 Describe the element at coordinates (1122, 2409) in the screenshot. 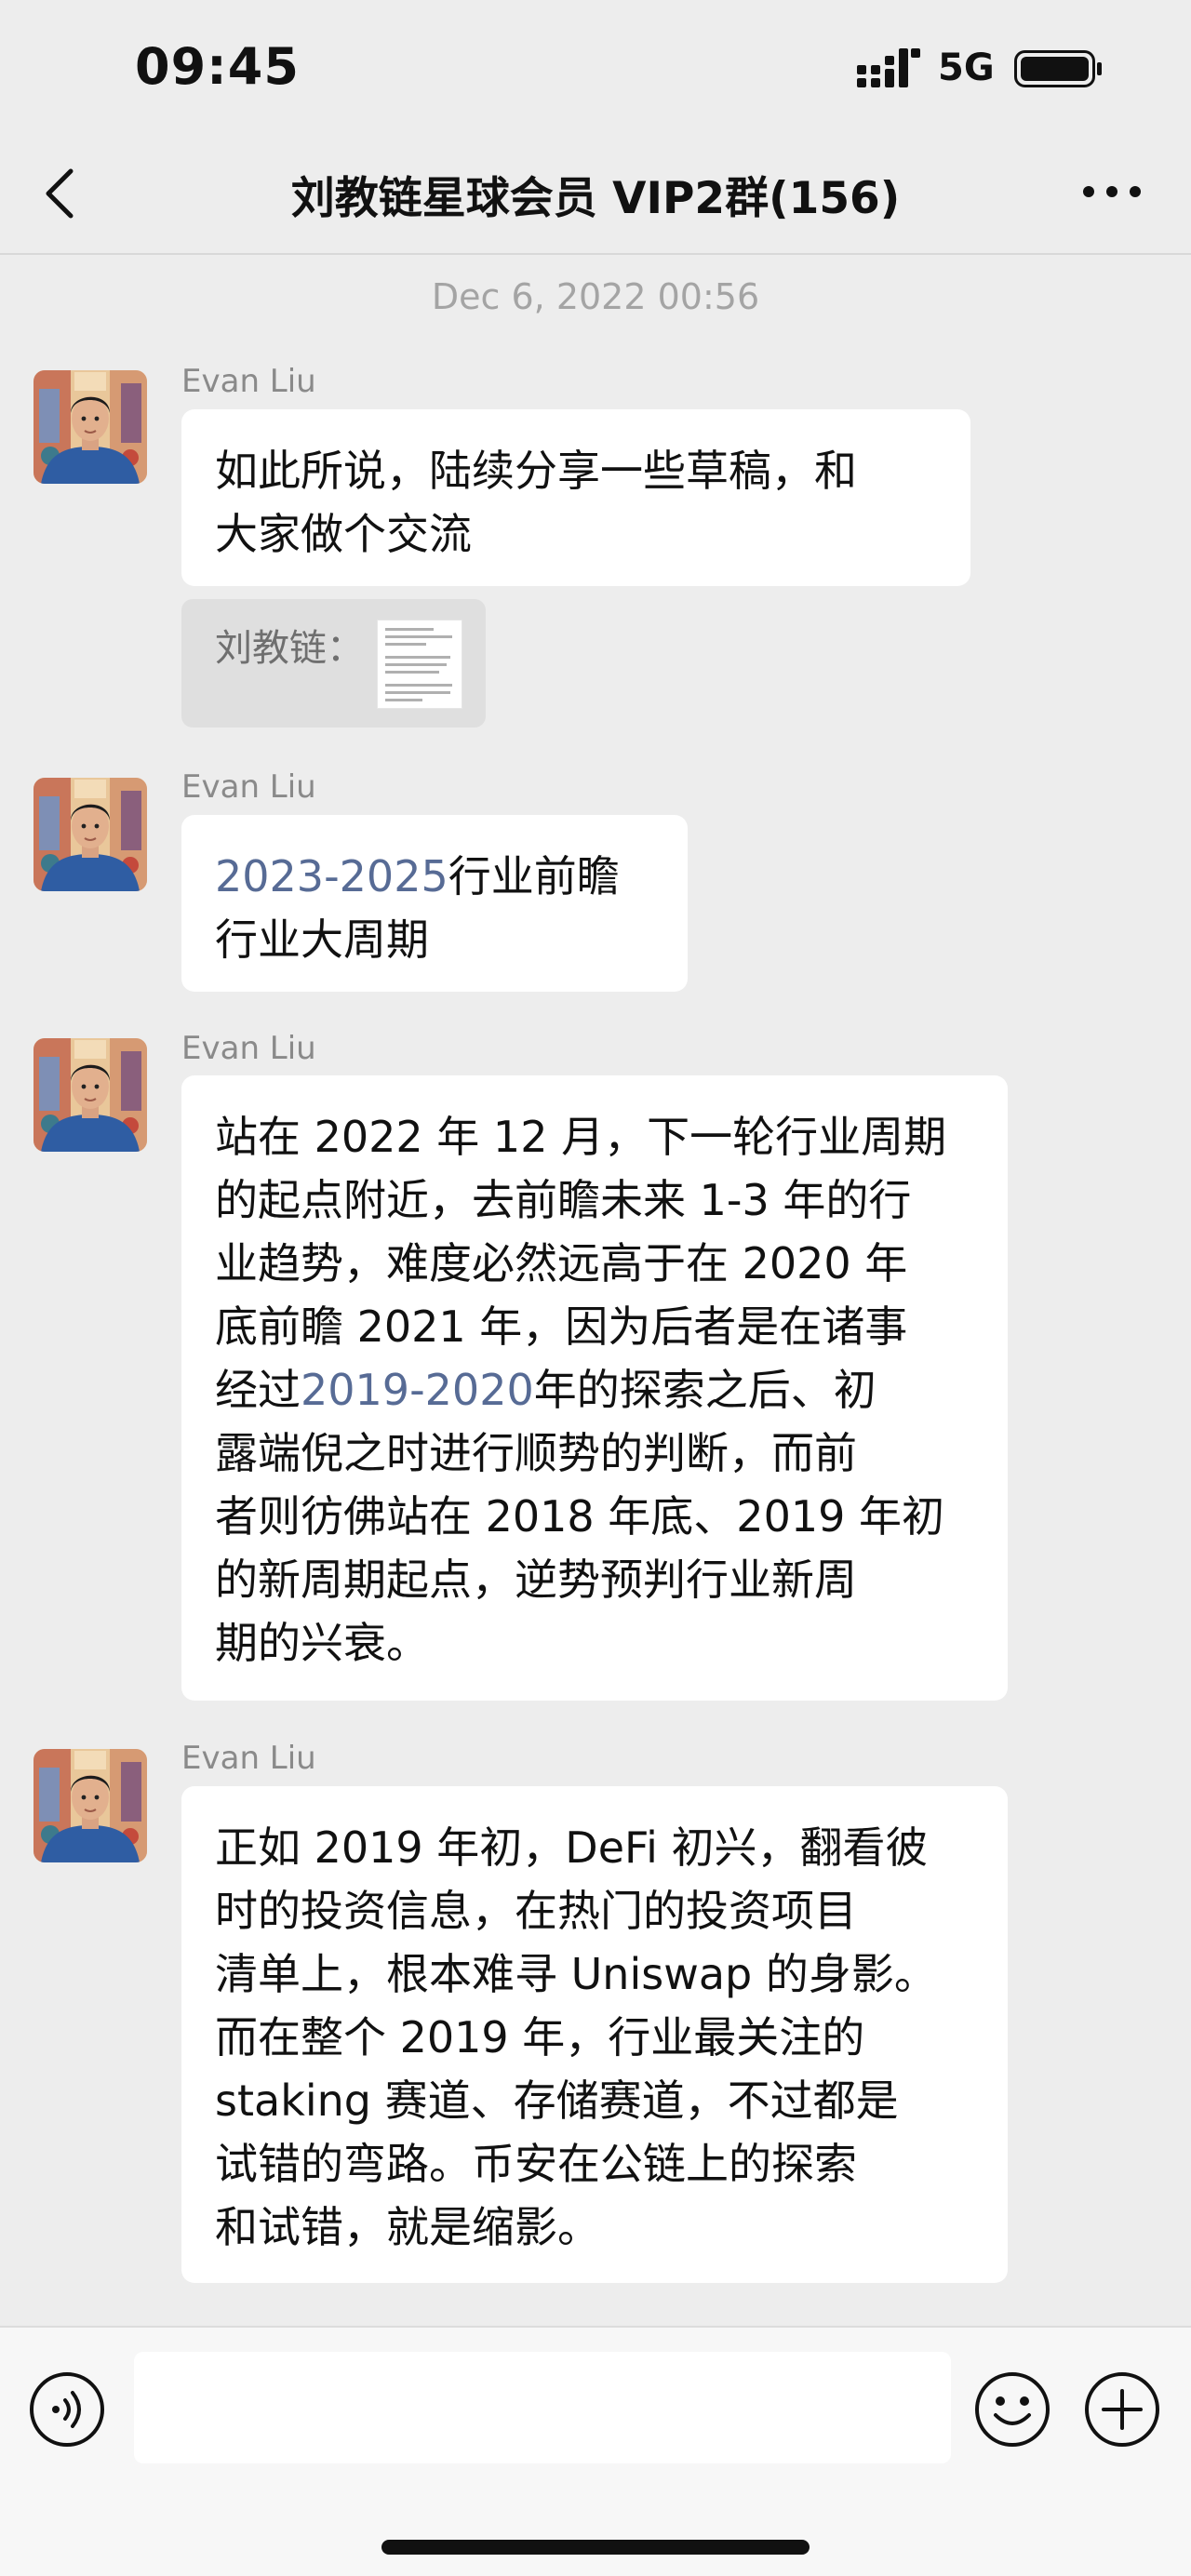

I see `plus-icon` at that location.